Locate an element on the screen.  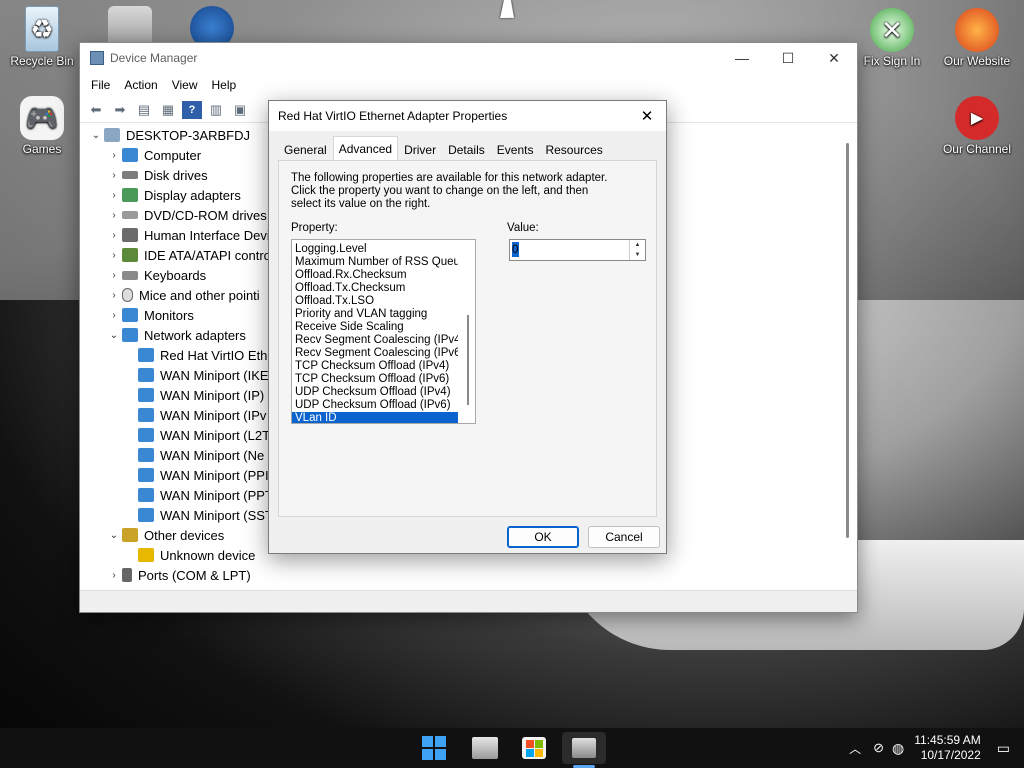
desktop-icon-label: Fix Sign In is located at coordinates (892, 61).